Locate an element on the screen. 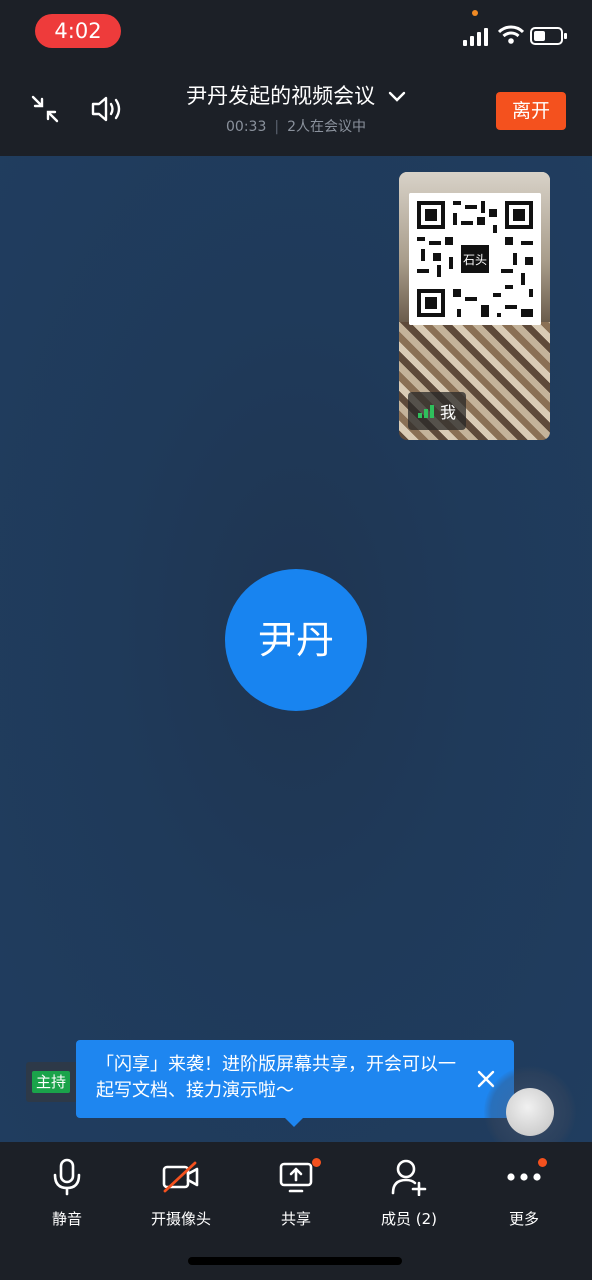  add-member-icon is located at coordinates (409, 1177).